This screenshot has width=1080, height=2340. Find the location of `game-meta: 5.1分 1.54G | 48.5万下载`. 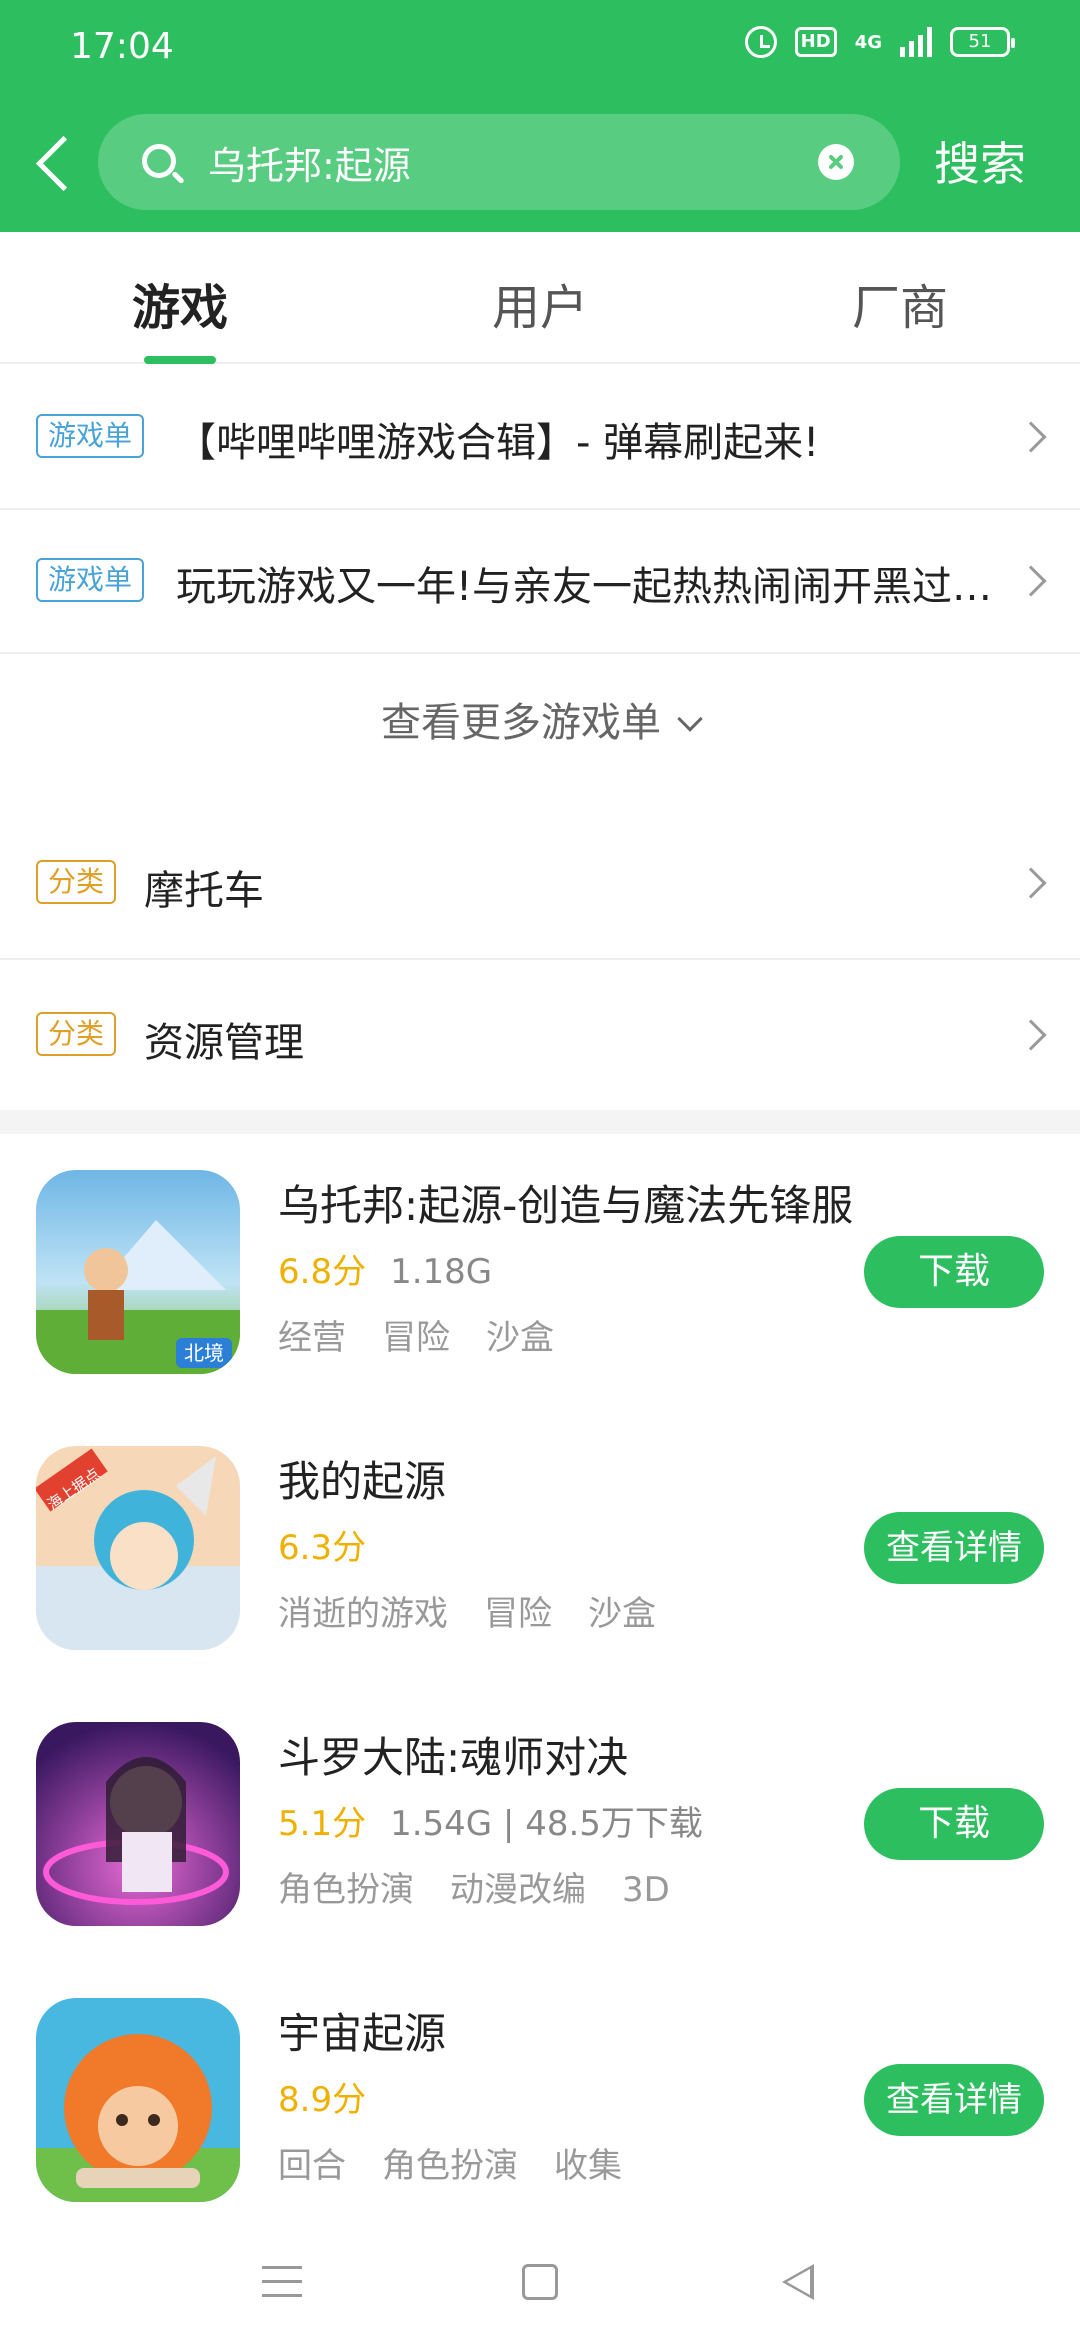

game-meta: 5.1分 1.54G | 48.5万下载 is located at coordinates (490, 1820).